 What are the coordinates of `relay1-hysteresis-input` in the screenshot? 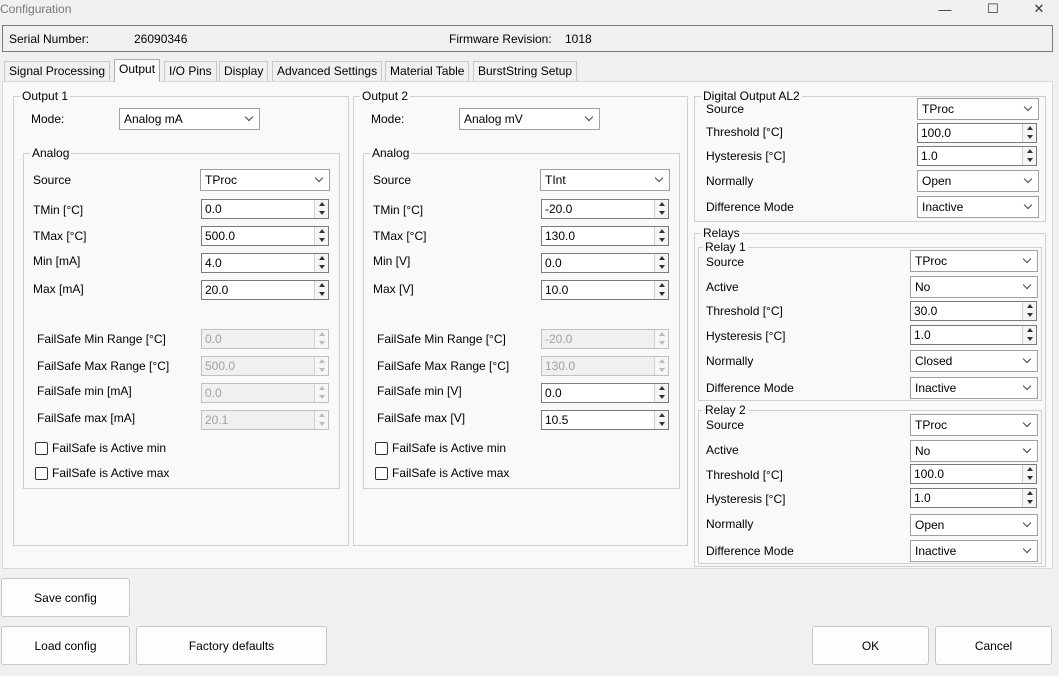 It's located at (973, 335).